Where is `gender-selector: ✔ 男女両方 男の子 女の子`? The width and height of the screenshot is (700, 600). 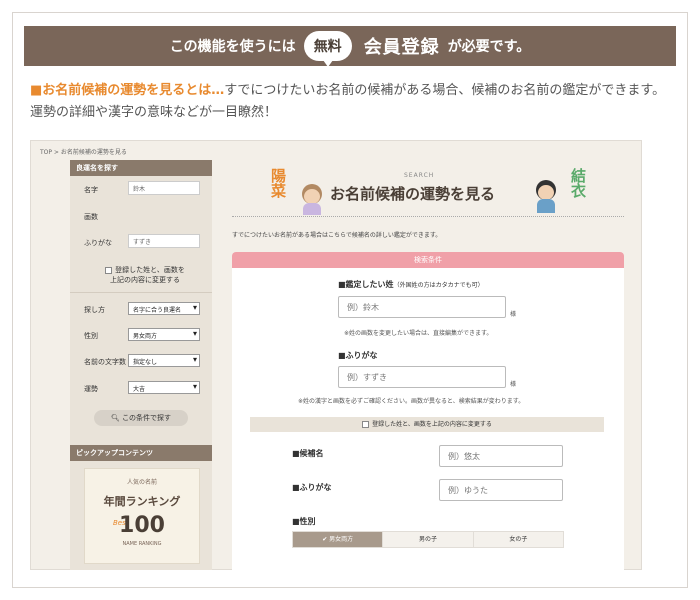
gender-selector: ✔ 男女両方 男の子 女の子 is located at coordinates (428, 539).